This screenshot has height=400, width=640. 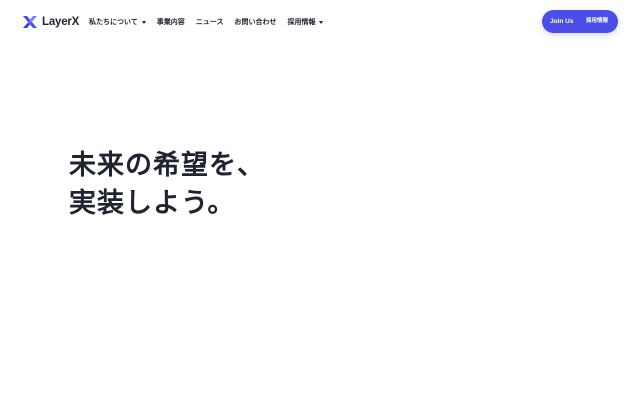 I want to click on nav-item-contact: お問い合わせ, so click(x=255, y=22).